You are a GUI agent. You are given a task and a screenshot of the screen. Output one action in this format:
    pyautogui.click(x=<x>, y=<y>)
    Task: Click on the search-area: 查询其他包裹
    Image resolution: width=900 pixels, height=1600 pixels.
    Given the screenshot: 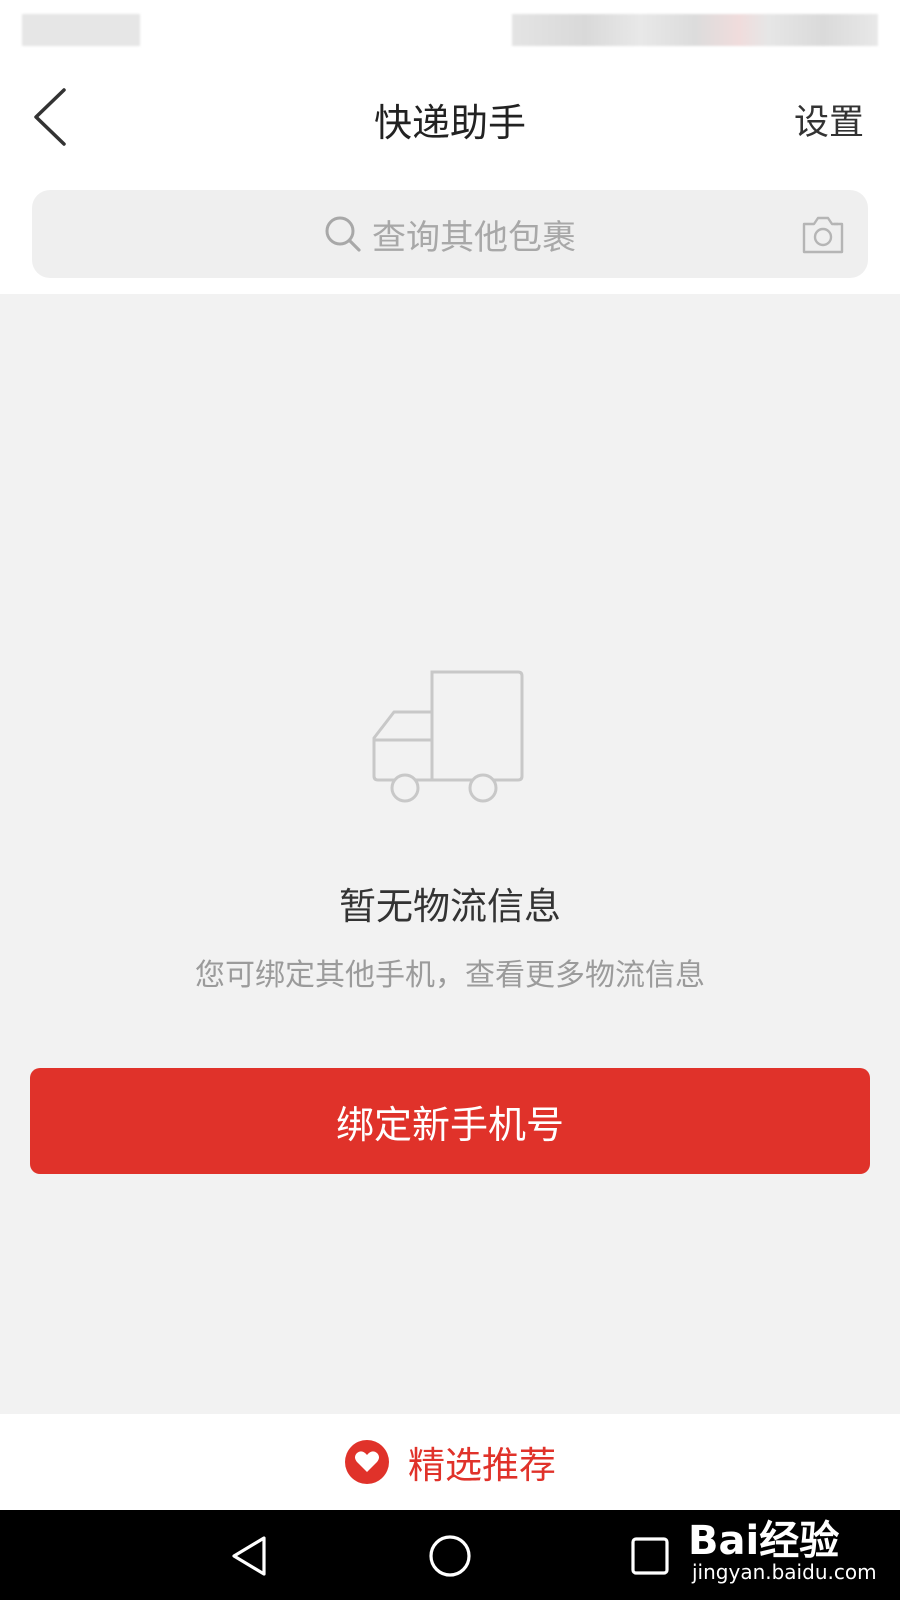 What is the action you would take?
    pyautogui.click(x=450, y=234)
    